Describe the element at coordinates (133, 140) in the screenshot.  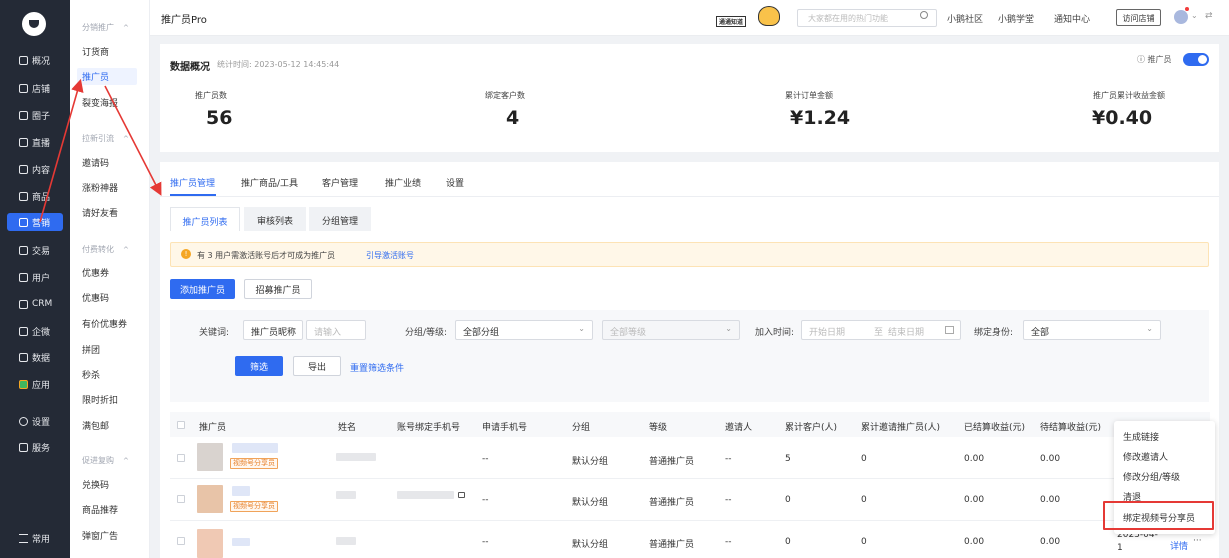
I see `arrow-to-promoter-tab` at that location.